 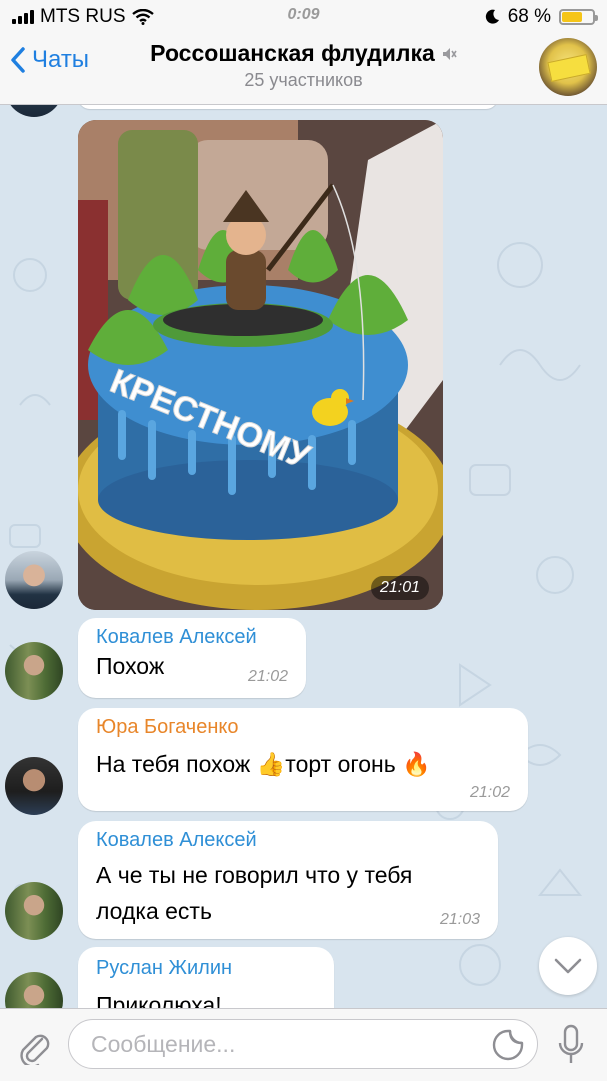 I want to click on chat-title-block: Россошанская флудилка 25 участников, so click(x=303, y=65).